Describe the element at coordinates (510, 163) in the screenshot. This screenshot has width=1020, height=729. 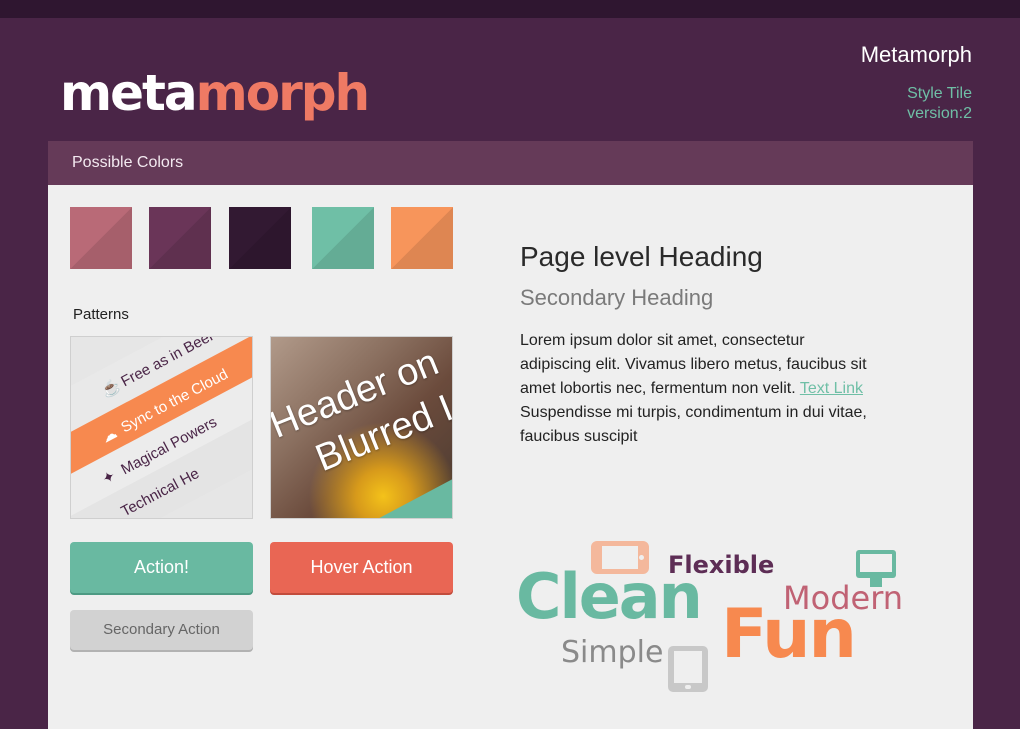
I see `panel-header: Possible Colors` at that location.